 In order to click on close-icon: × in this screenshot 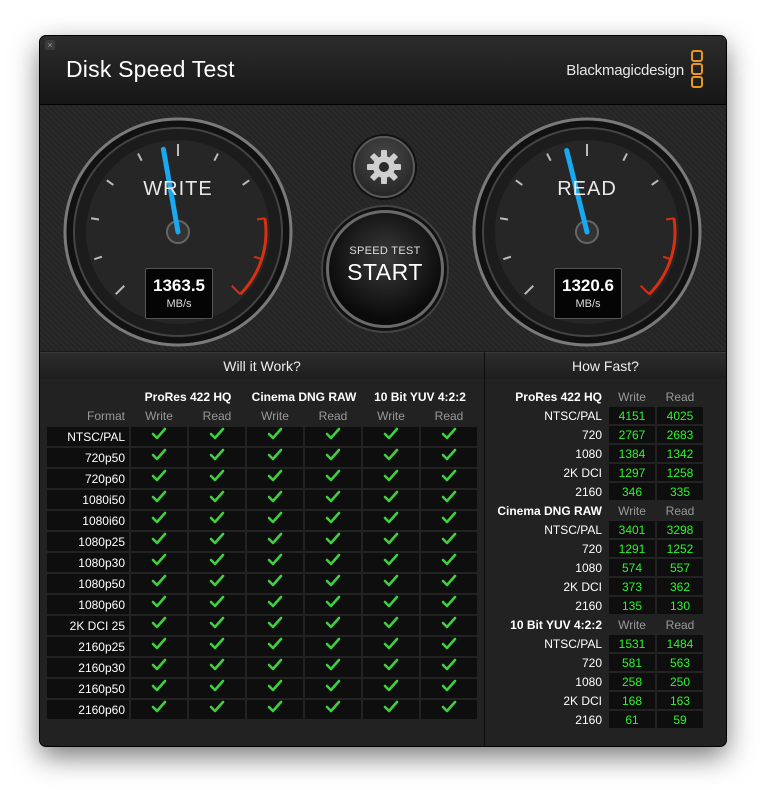, I will do `click(50, 45)`.